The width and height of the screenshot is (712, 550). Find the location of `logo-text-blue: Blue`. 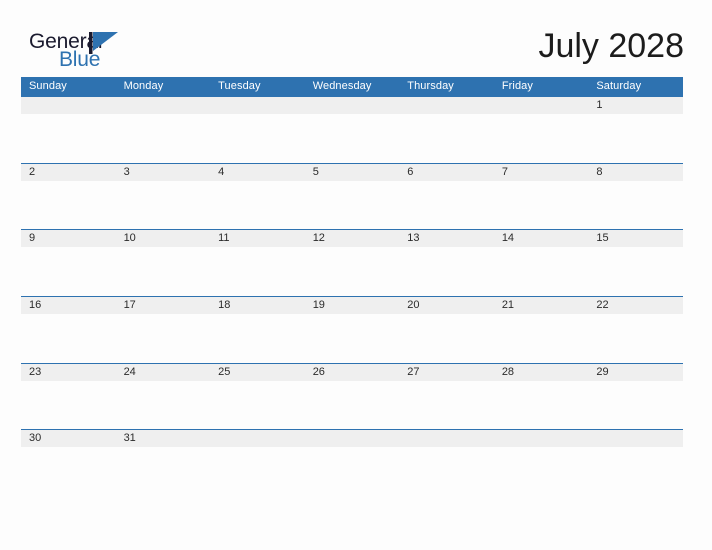

logo-text-blue: Blue is located at coordinates (80, 59).